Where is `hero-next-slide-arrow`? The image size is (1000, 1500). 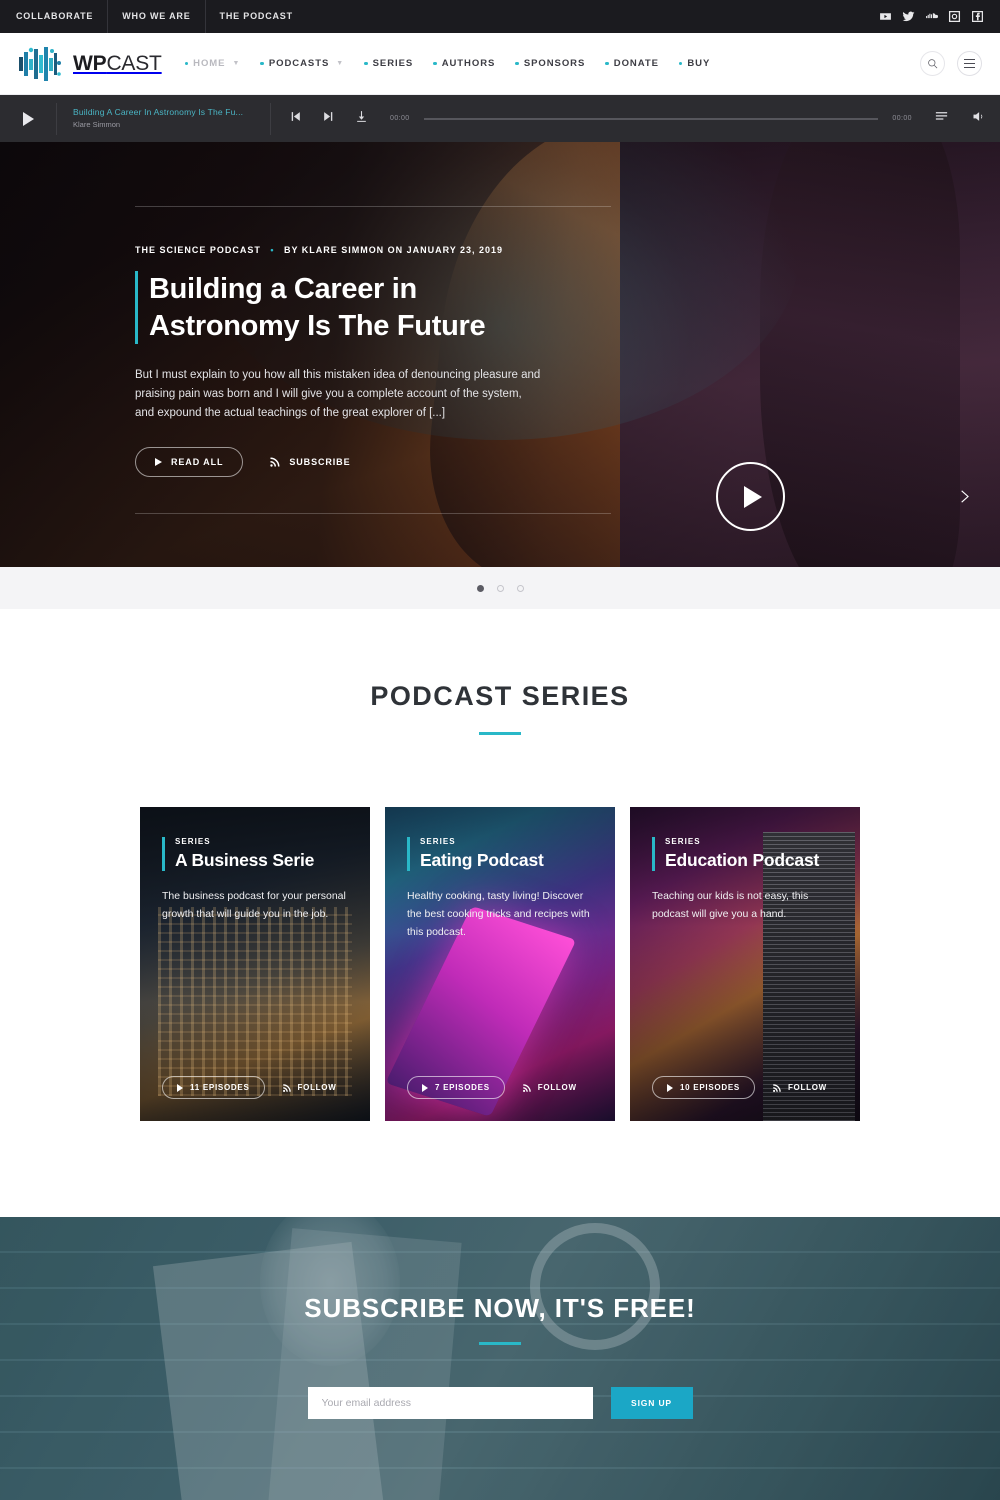 hero-next-slide-arrow is located at coordinates (964, 496).